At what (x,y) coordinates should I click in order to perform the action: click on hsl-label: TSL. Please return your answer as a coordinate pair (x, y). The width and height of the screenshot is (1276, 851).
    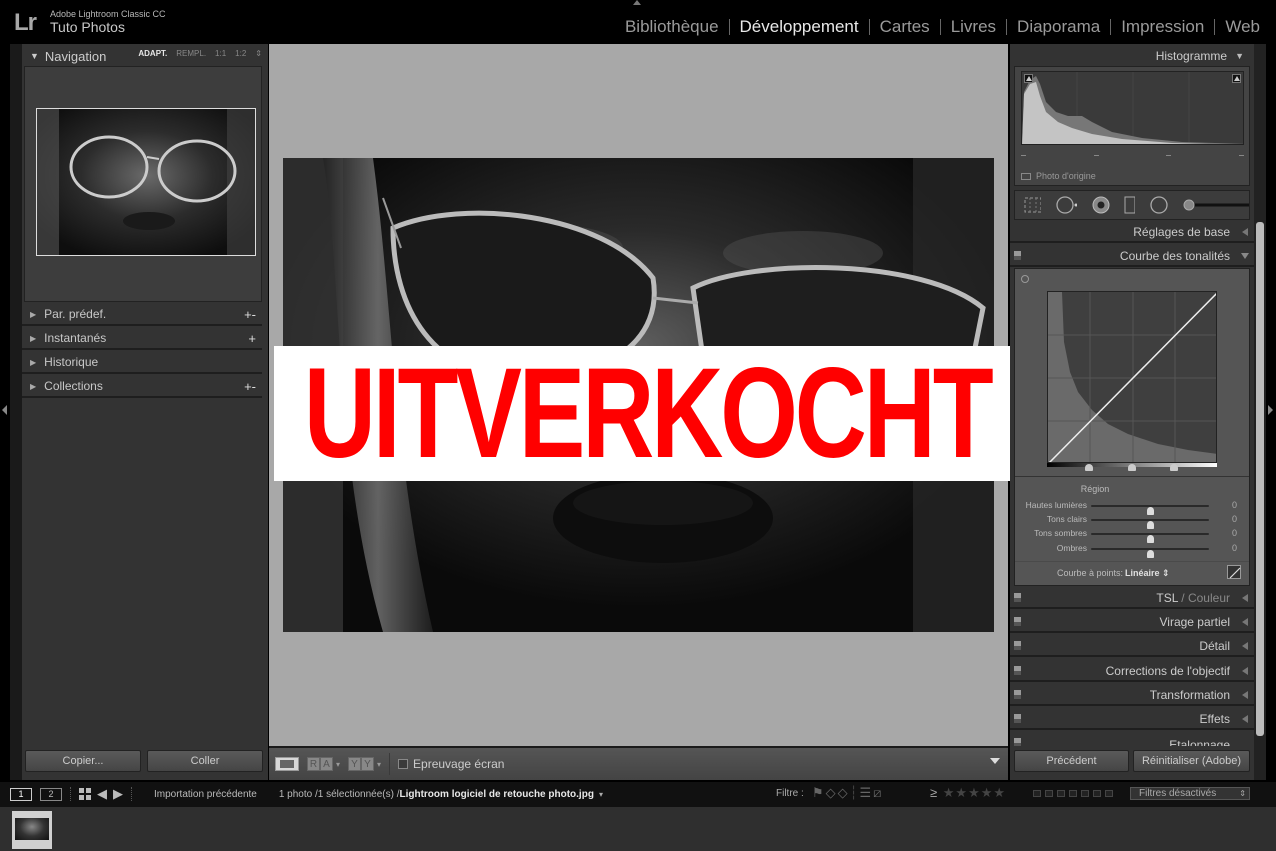
    Looking at the image, I should click on (1167, 598).